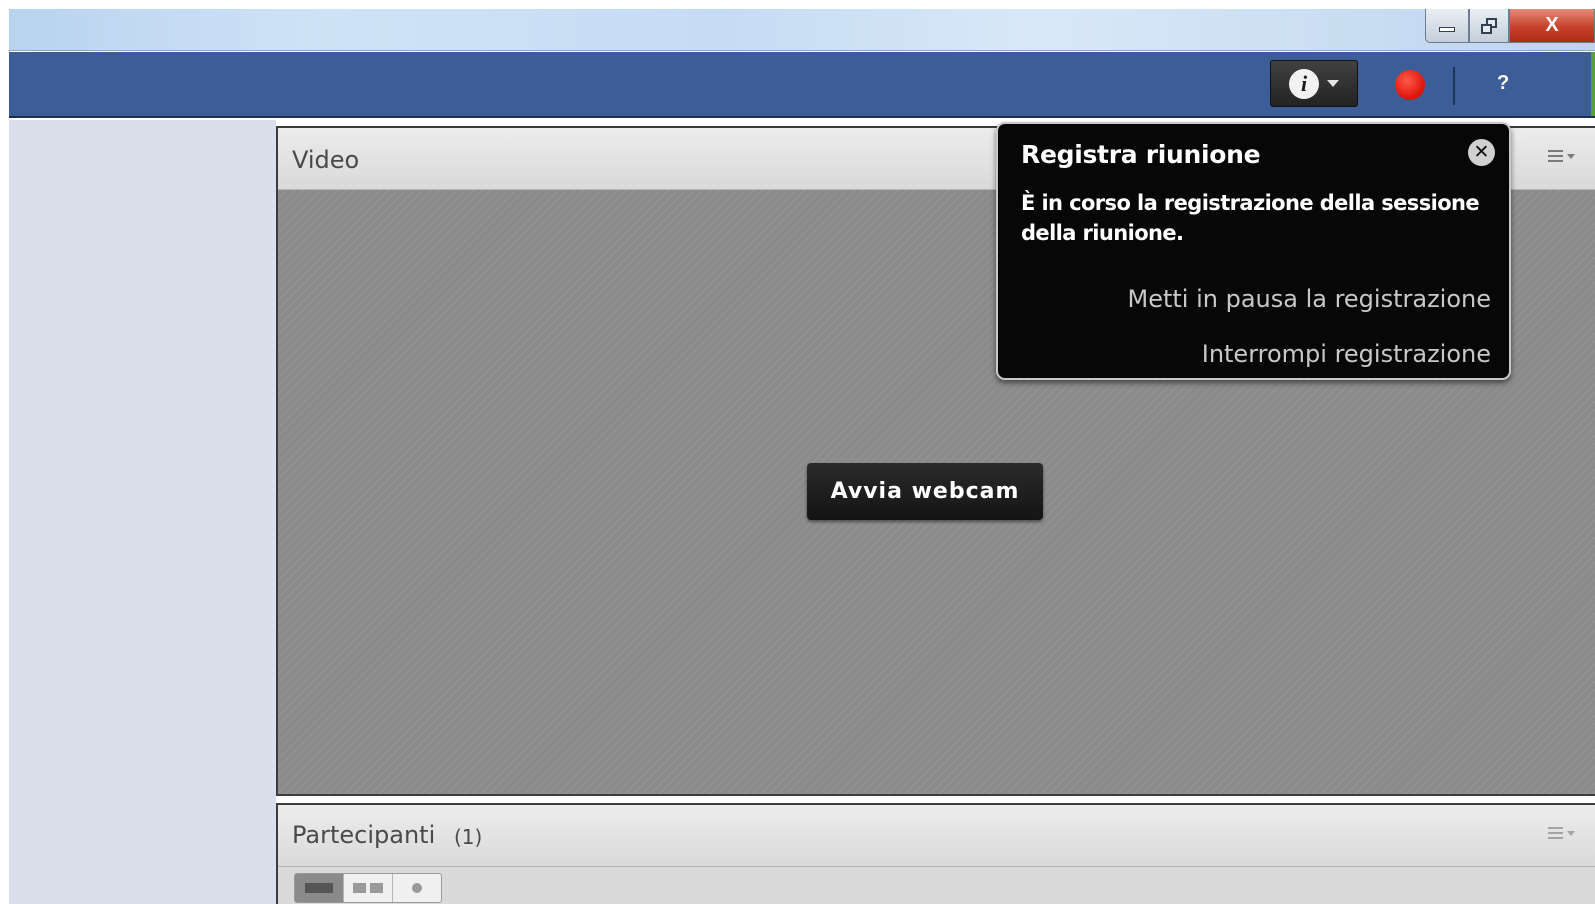 The width and height of the screenshot is (1595, 904). I want to click on list-view-icon, so click(319, 888).